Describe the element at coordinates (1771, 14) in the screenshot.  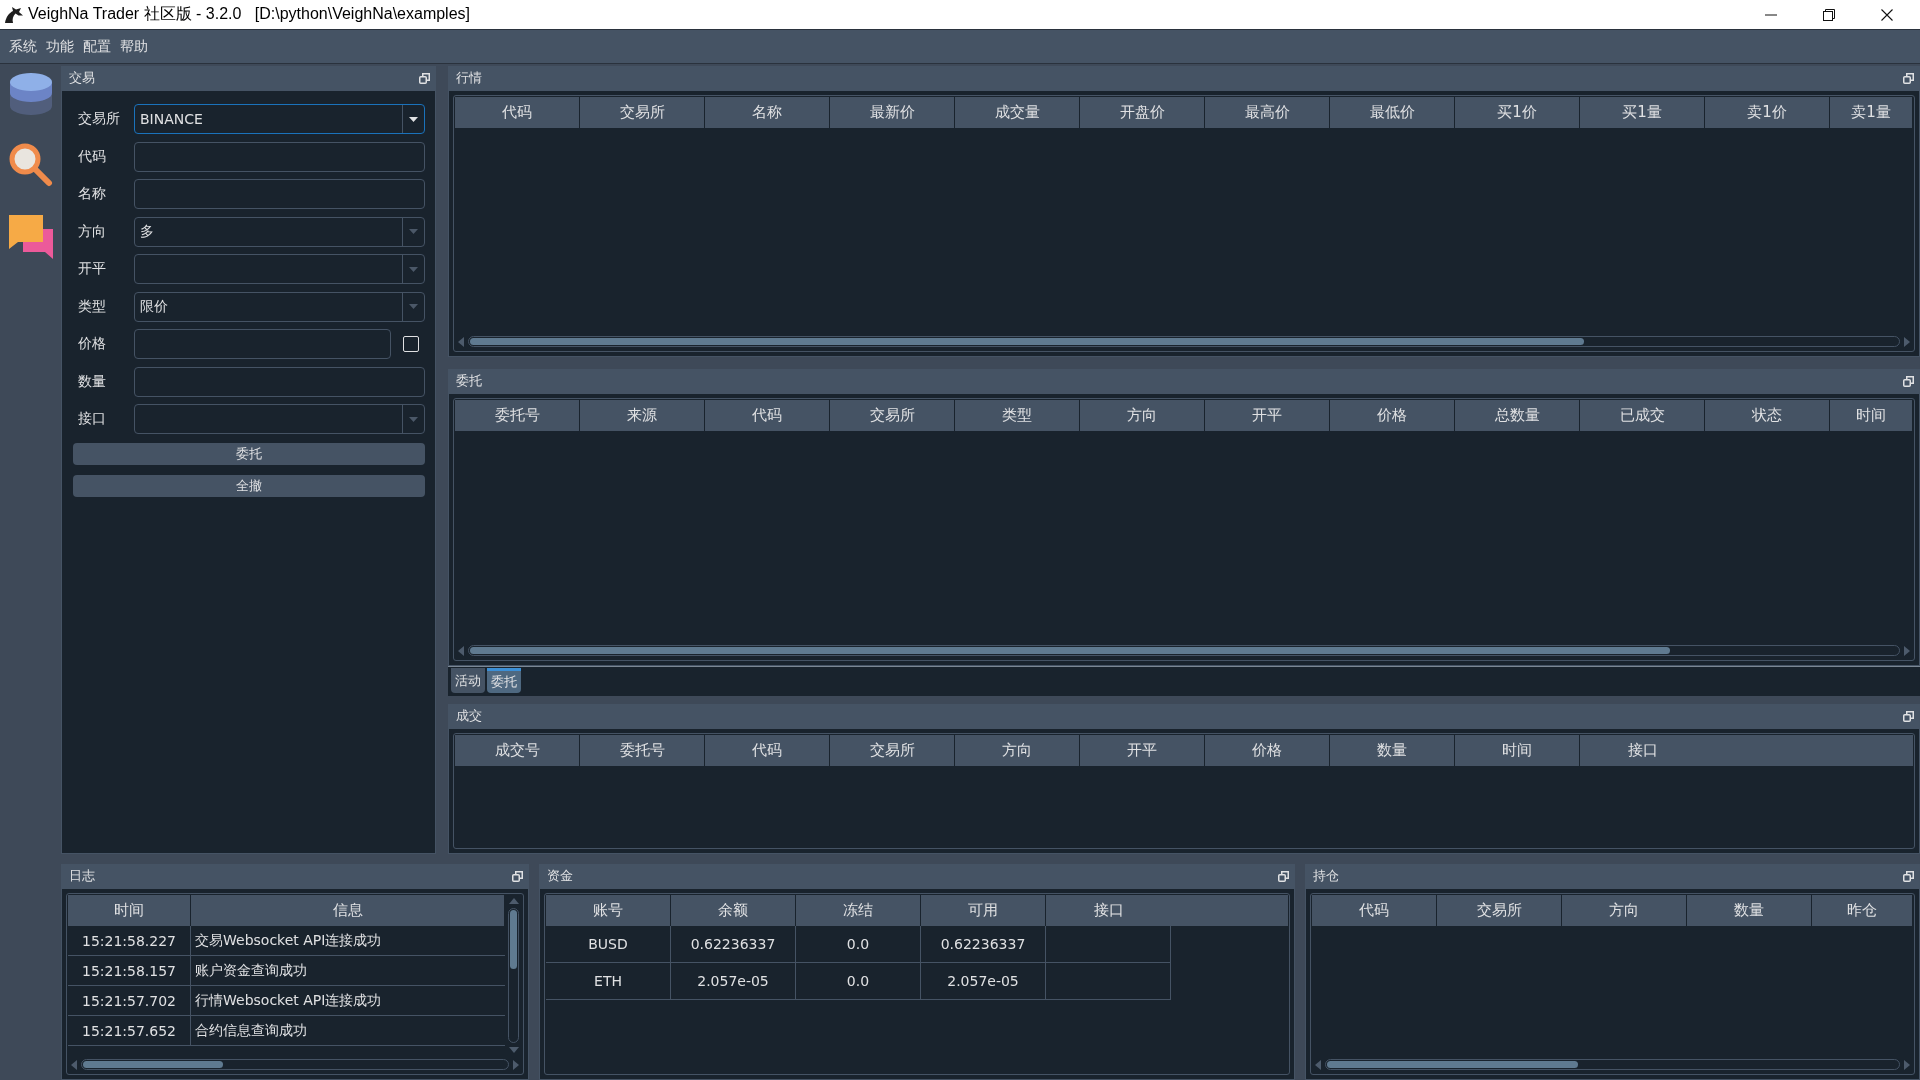
I see `minimize-icon` at that location.